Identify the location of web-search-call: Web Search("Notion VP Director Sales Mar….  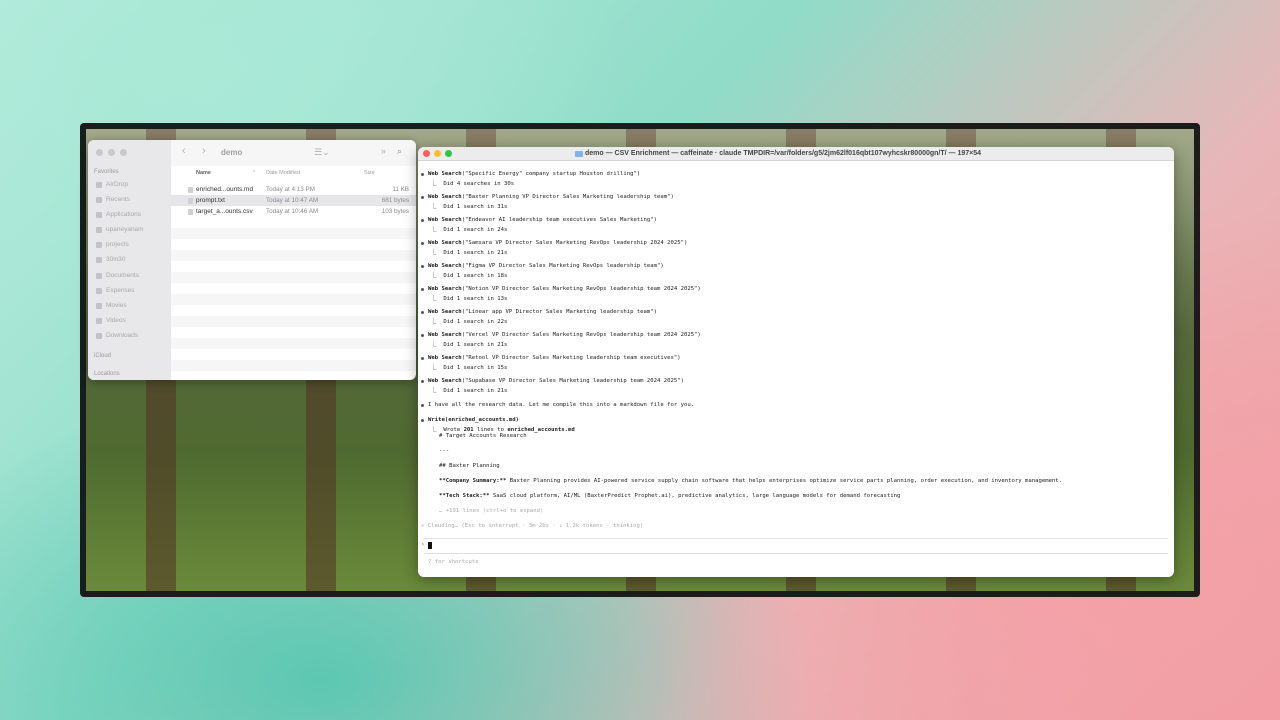
(564, 289).